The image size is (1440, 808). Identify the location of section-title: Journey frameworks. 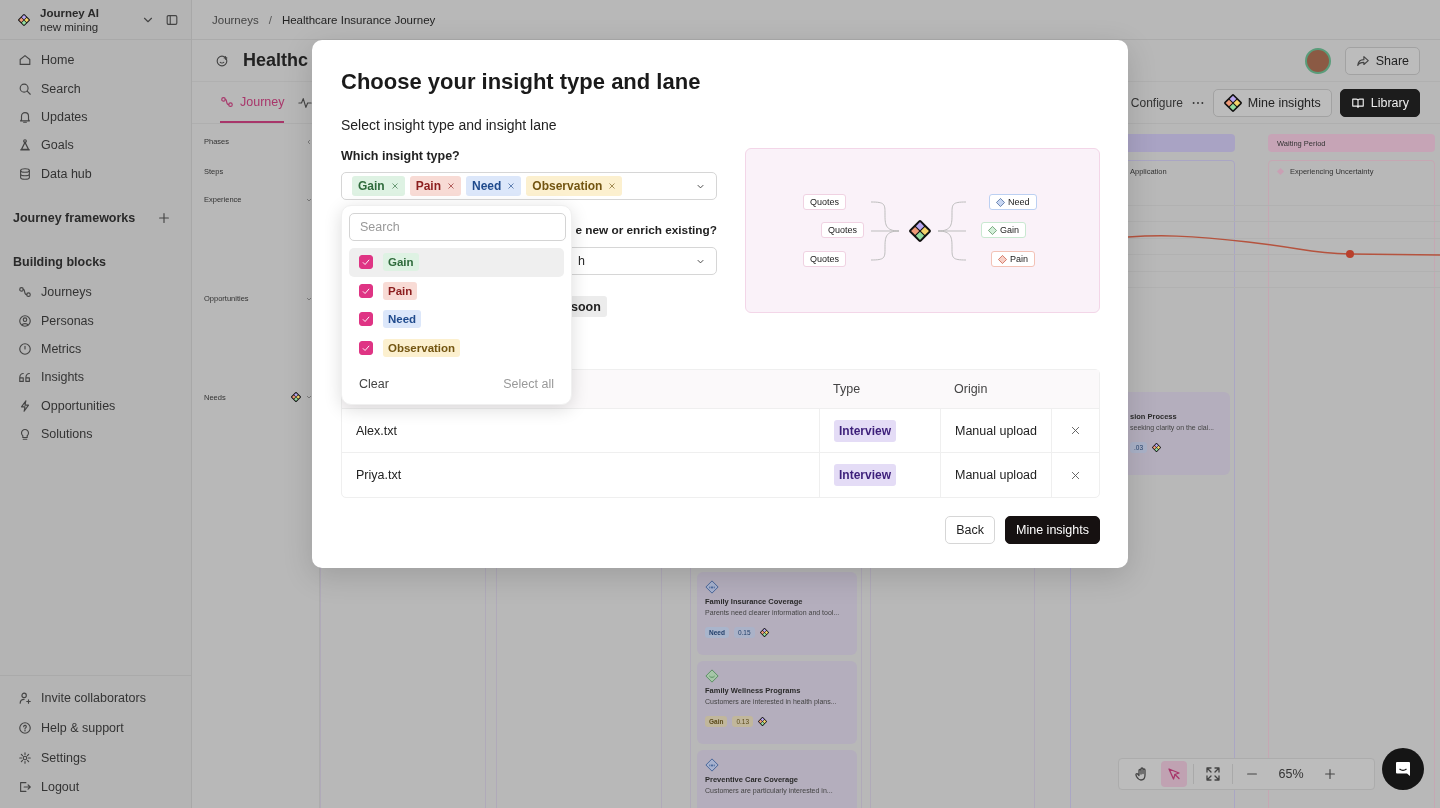
(74, 217).